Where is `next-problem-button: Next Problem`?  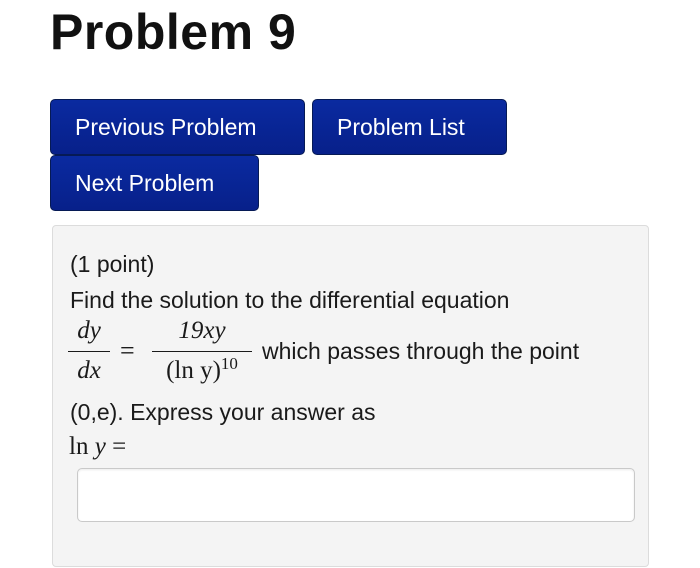
next-problem-button: Next Problem is located at coordinates (154, 183).